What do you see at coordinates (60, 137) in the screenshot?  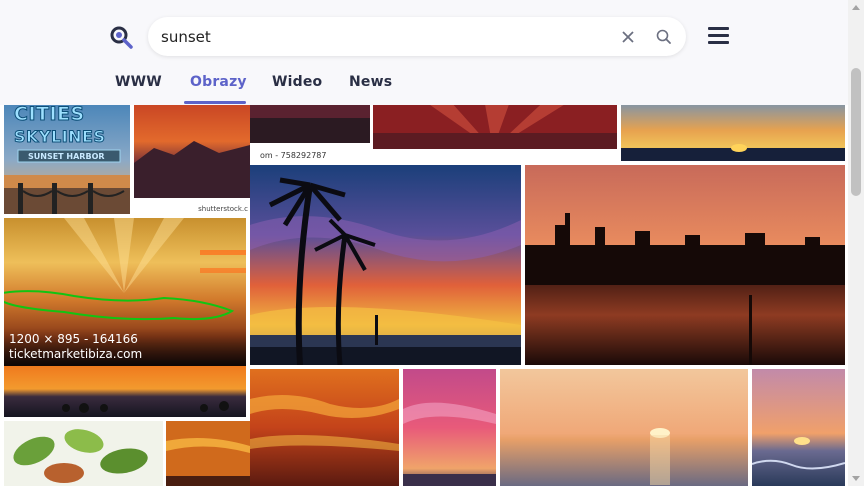 I see `skylines-subtitle: SKYLINES` at bounding box center [60, 137].